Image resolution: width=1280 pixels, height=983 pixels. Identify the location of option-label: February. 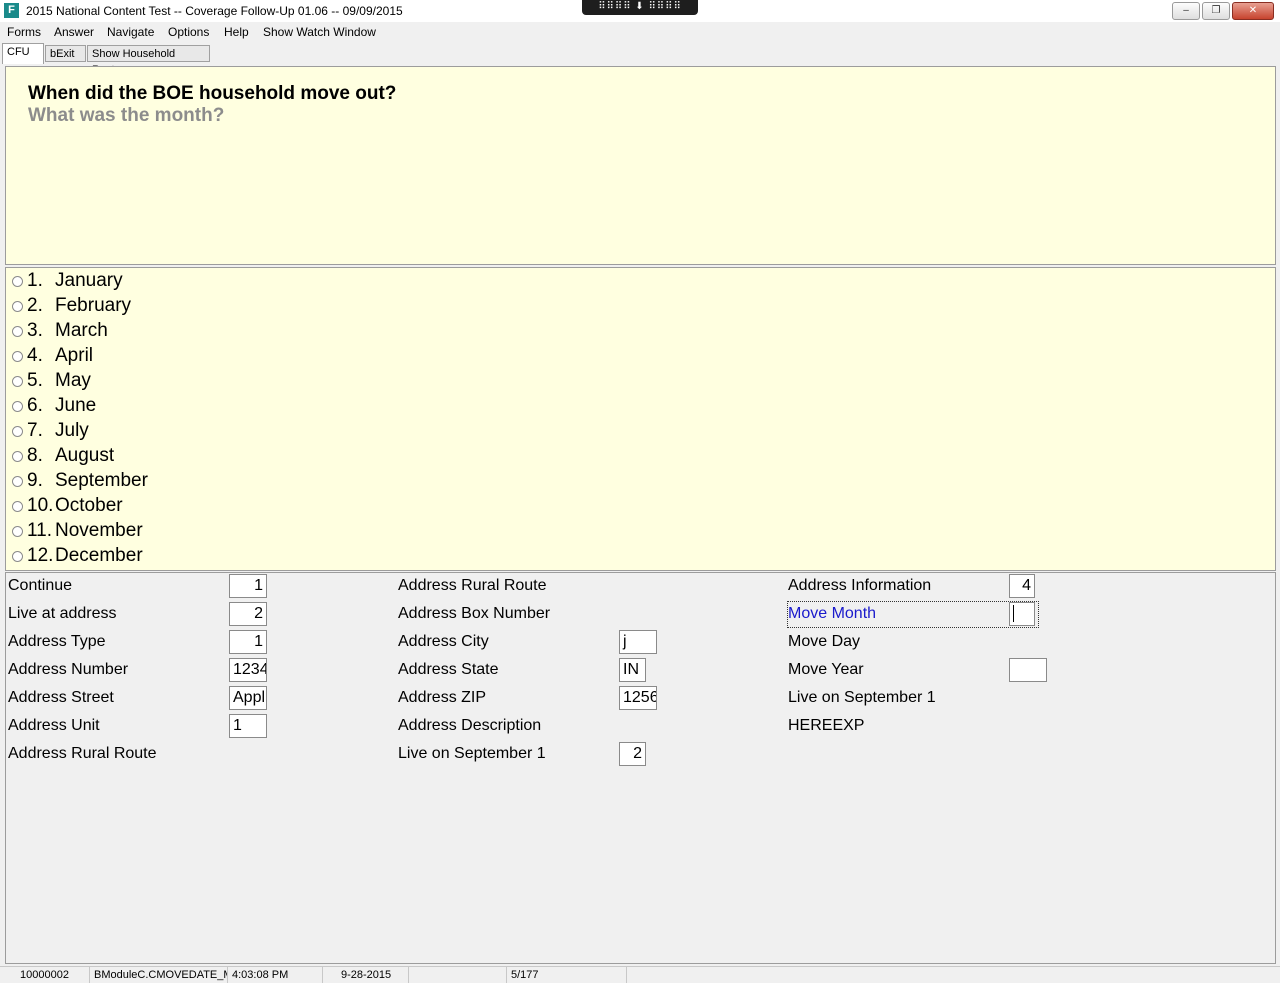
(93, 305).